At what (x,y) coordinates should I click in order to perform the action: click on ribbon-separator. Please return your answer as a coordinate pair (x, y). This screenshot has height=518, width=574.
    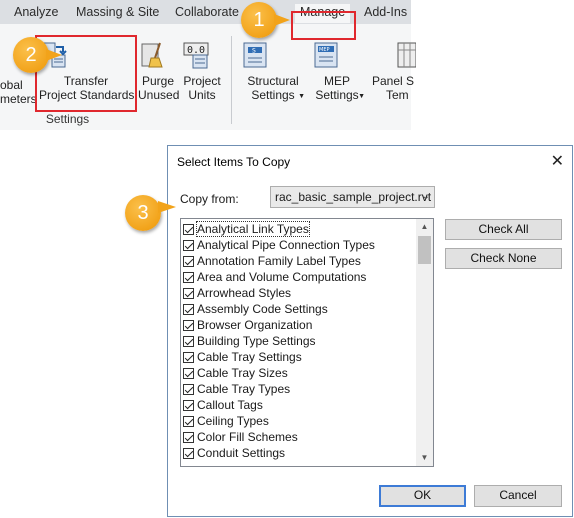
    Looking at the image, I should click on (231, 80).